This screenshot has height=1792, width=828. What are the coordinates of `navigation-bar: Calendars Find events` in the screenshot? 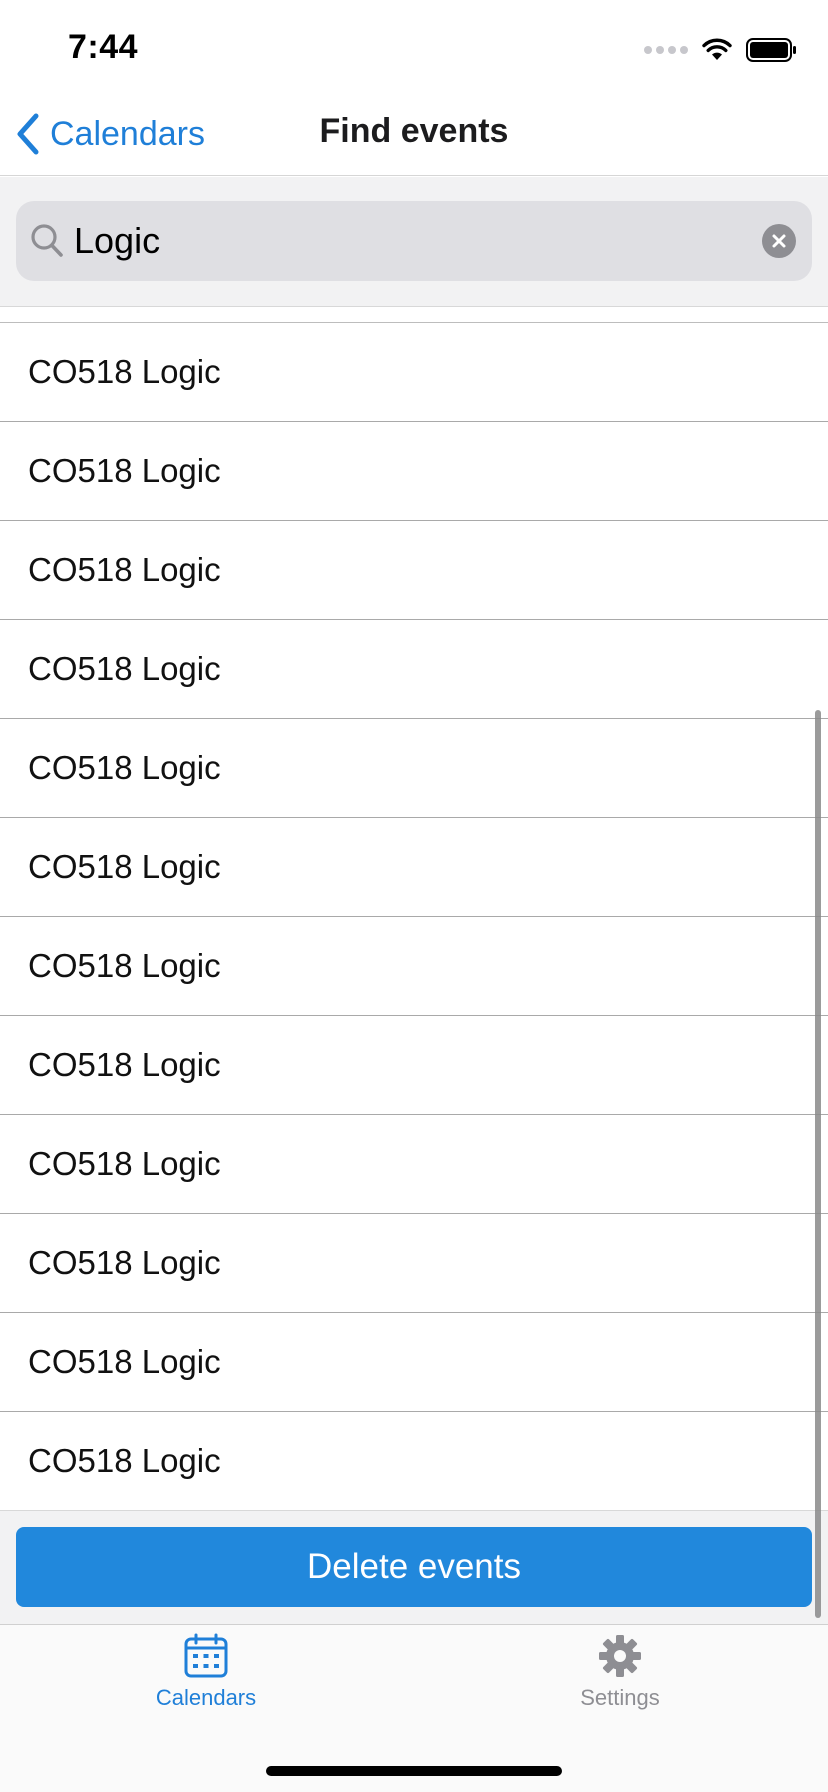 It's located at (414, 138).